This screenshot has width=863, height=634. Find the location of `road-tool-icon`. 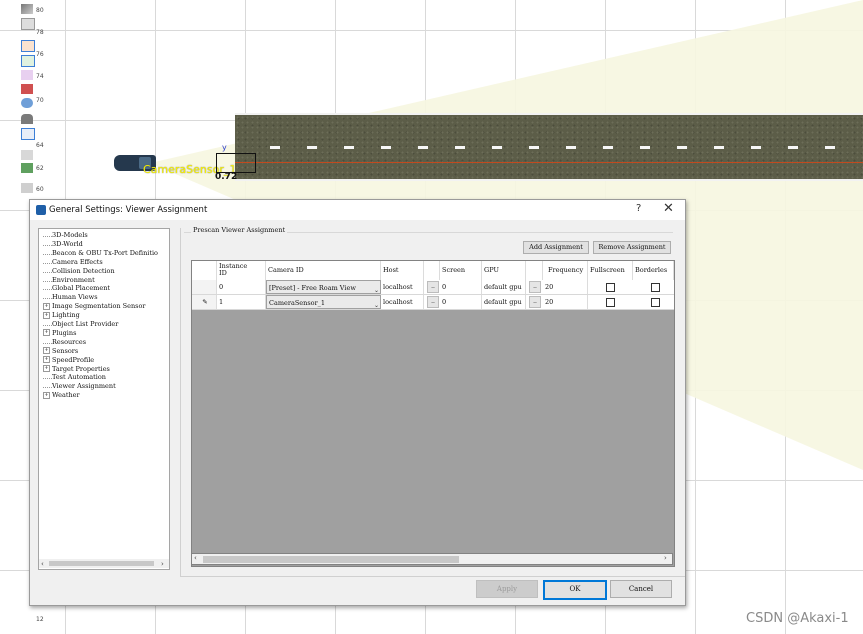

road-tool-icon is located at coordinates (27, 9).